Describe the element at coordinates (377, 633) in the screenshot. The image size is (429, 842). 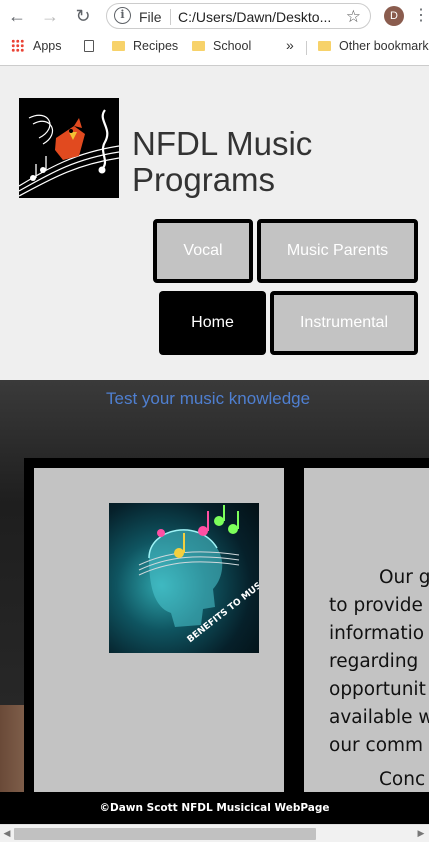
I see `intro-line: informatio` at that location.